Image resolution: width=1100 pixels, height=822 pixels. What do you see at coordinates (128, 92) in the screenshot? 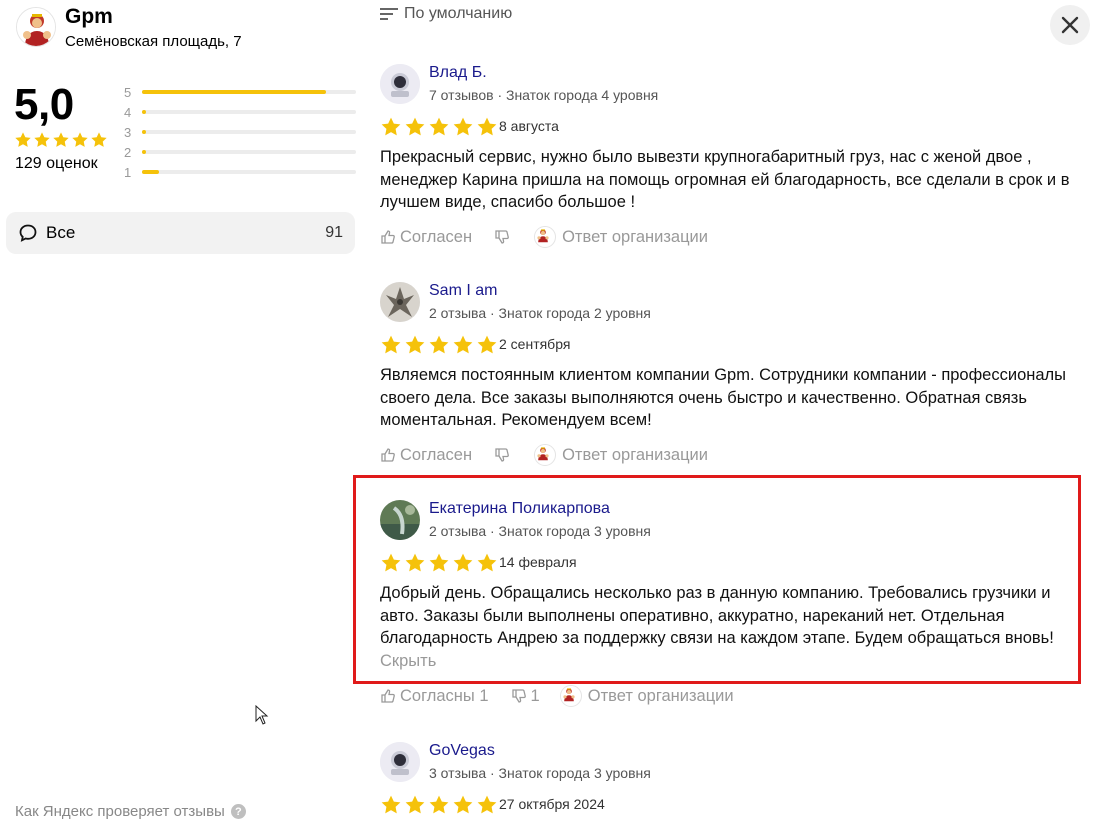
I see `distribution-star-label: 5` at bounding box center [128, 92].